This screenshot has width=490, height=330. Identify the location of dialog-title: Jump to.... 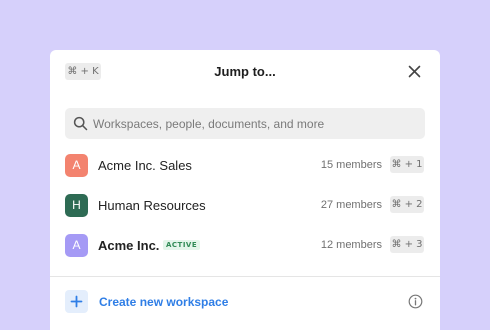
(245, 71).